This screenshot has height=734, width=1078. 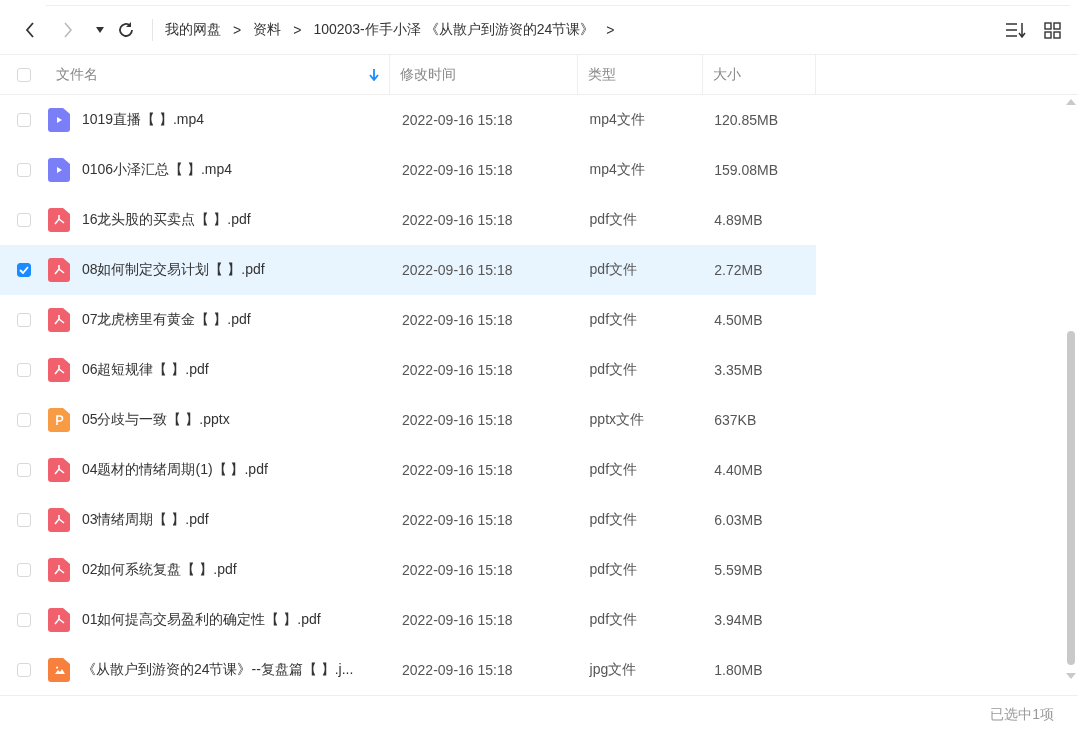 I want to click on file-row: 02如何系统复盘【 】.pdf 2022-09-16 15:18 pdf文件 5.59MB, so click(x=408, y=570).